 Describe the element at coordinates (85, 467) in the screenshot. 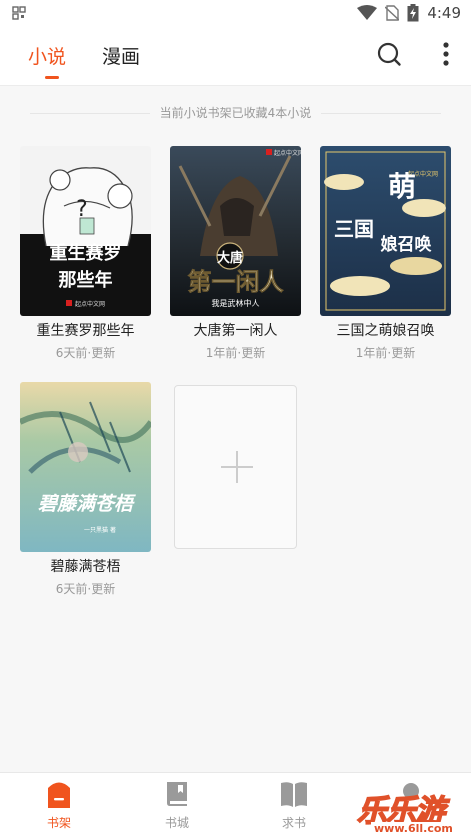

I see `book-cover: 碧藤满苍梧 一只黑猫 著` at that location.